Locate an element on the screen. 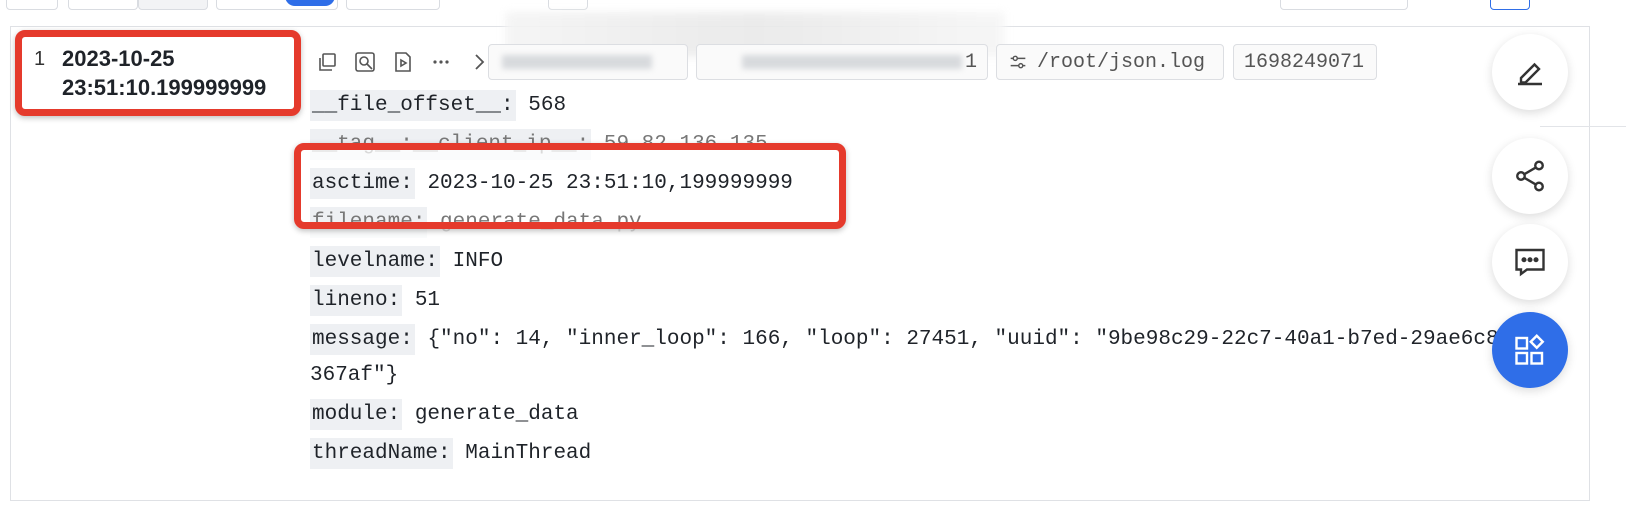 This screenshot has height=520, width=1626. comment-icon is located at coordinates (1530, 262).